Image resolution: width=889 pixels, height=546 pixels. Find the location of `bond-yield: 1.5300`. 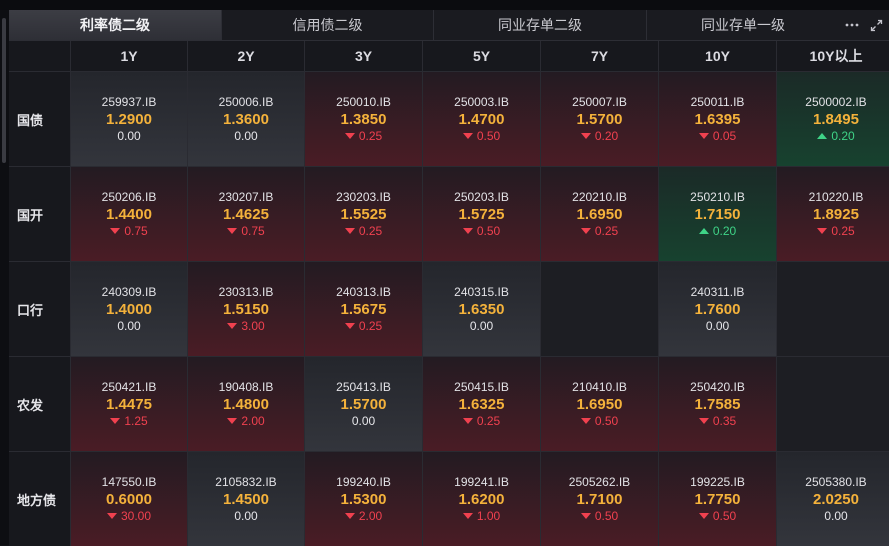

bond-yield: 1.5300 is located at coordinates (363, 499).